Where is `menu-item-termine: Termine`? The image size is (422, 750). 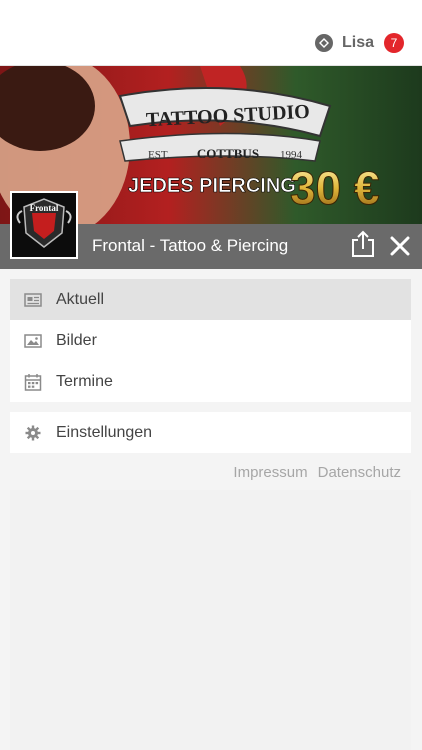
menu-item-termine: Termine is located at coordinates (210, 381).